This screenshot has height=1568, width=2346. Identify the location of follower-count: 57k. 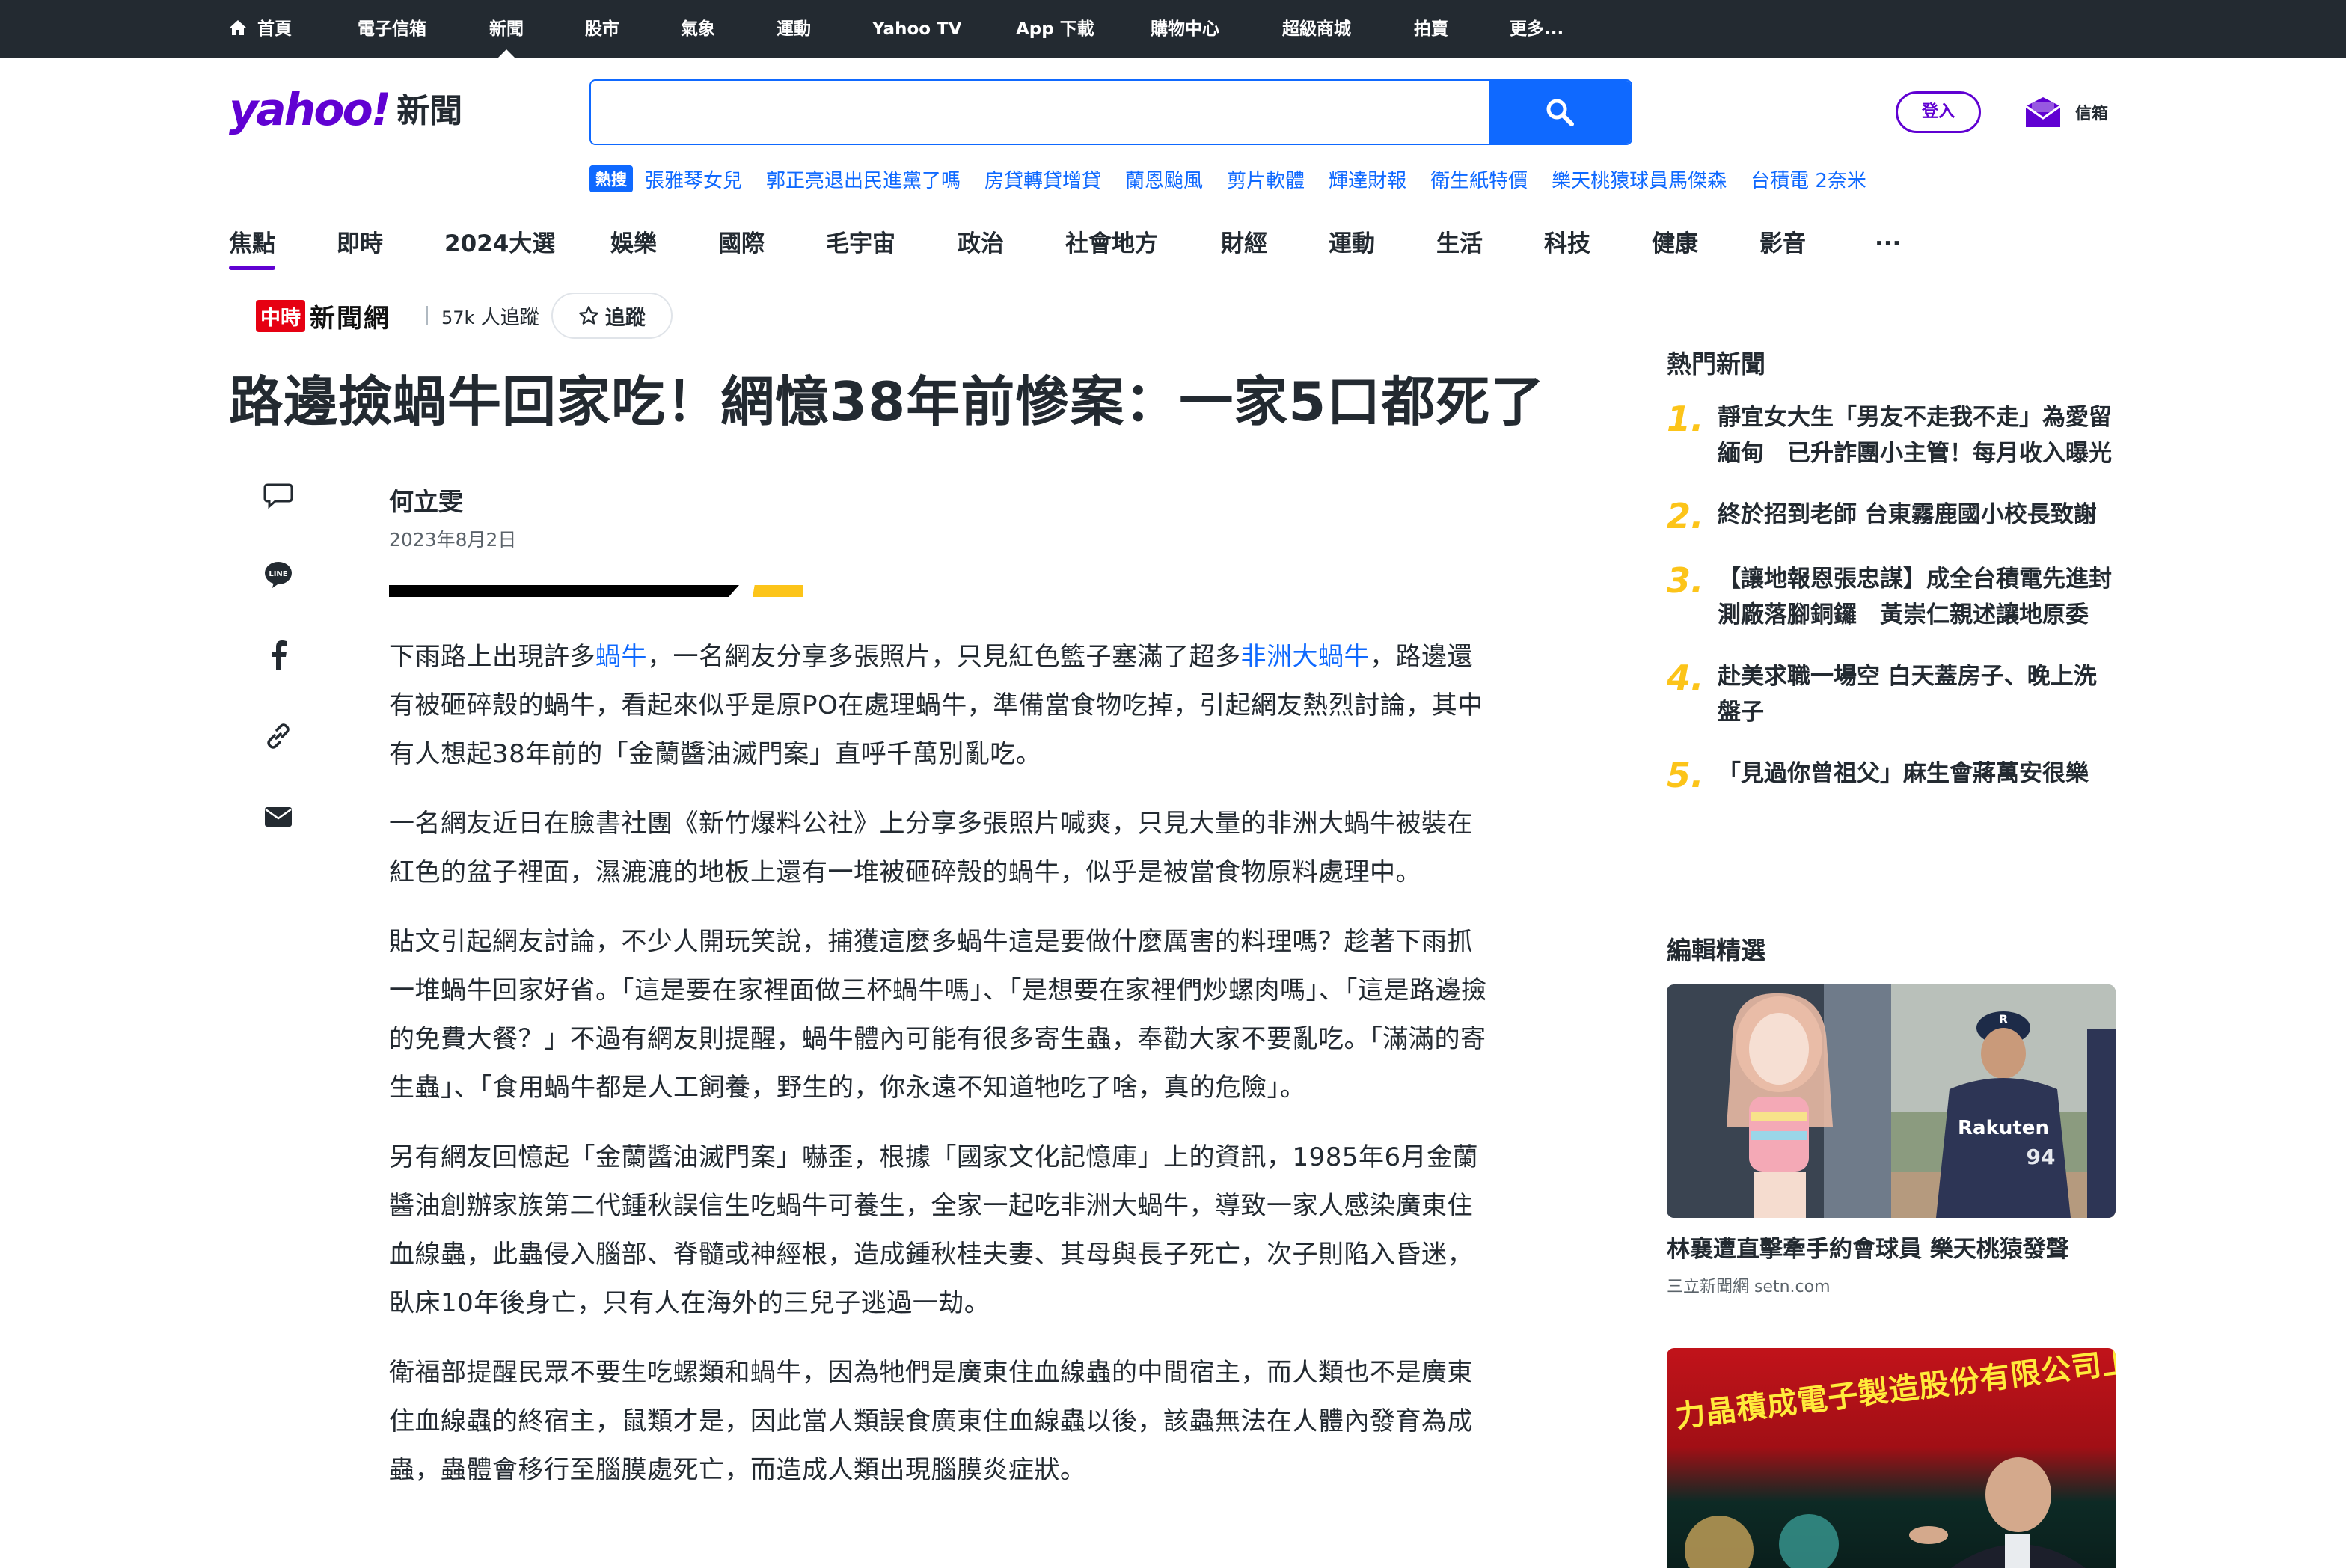
(458, 317).